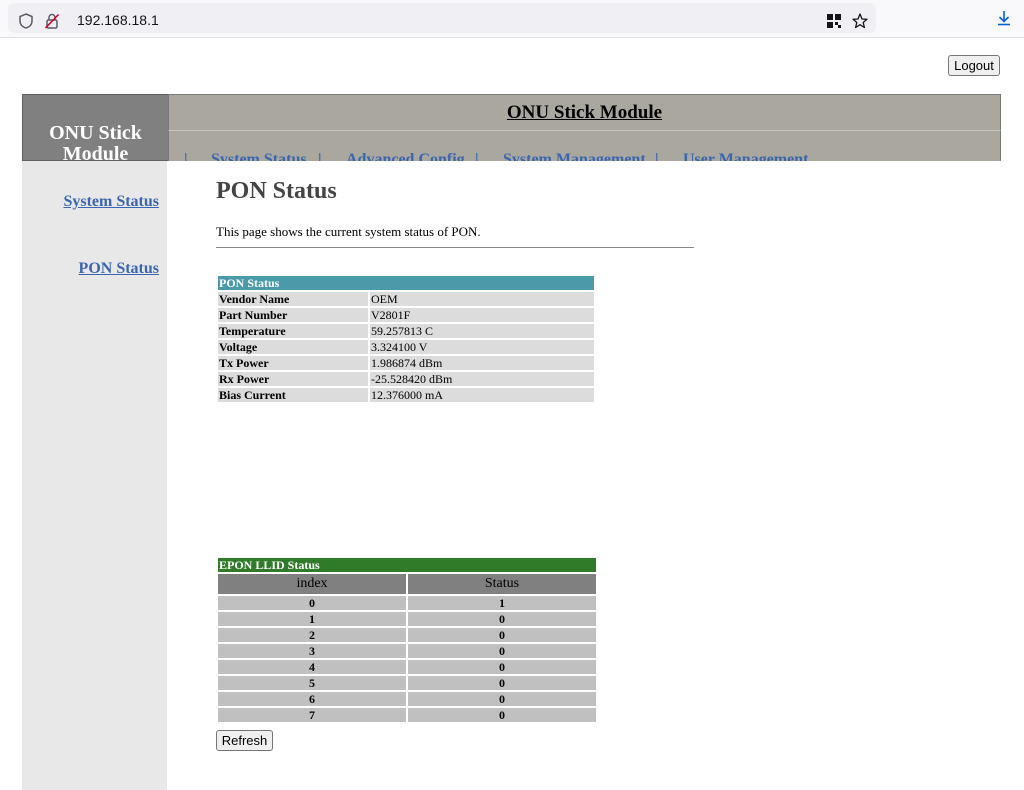 The height and width of the screenshot is (790, 1024). I want to click on row-value: V2801F, so click(482, 315).